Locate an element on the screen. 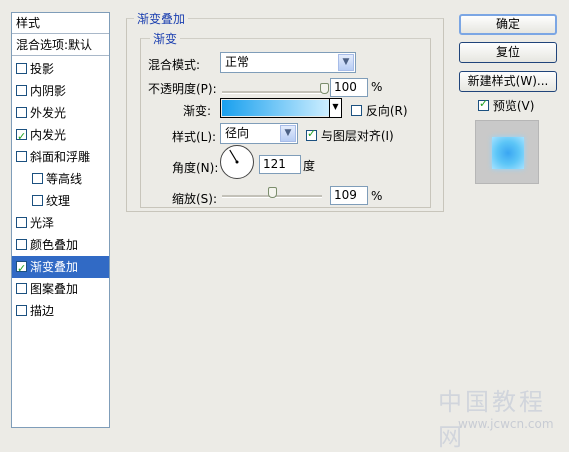  style-list-item-label: 颜色叠加 is located at coordinates (54, 245).